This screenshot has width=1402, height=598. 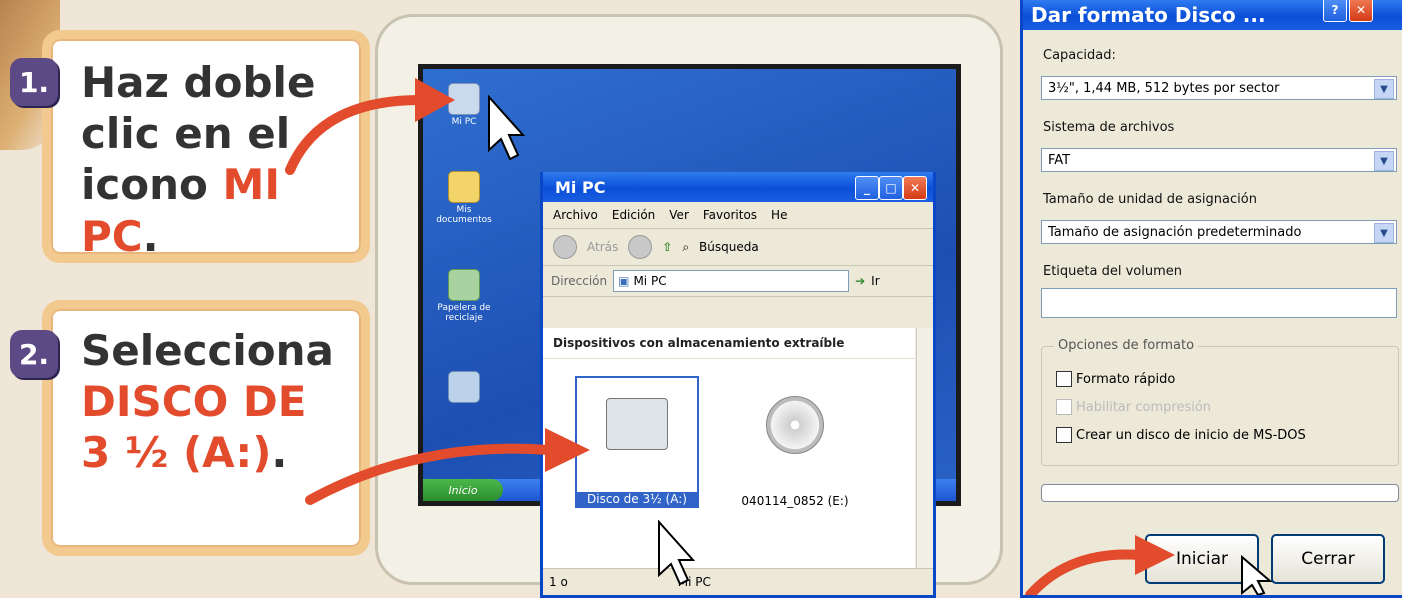 I want to click on volume-label: Etiqueta del volumen, so click(x=1113, y=271).